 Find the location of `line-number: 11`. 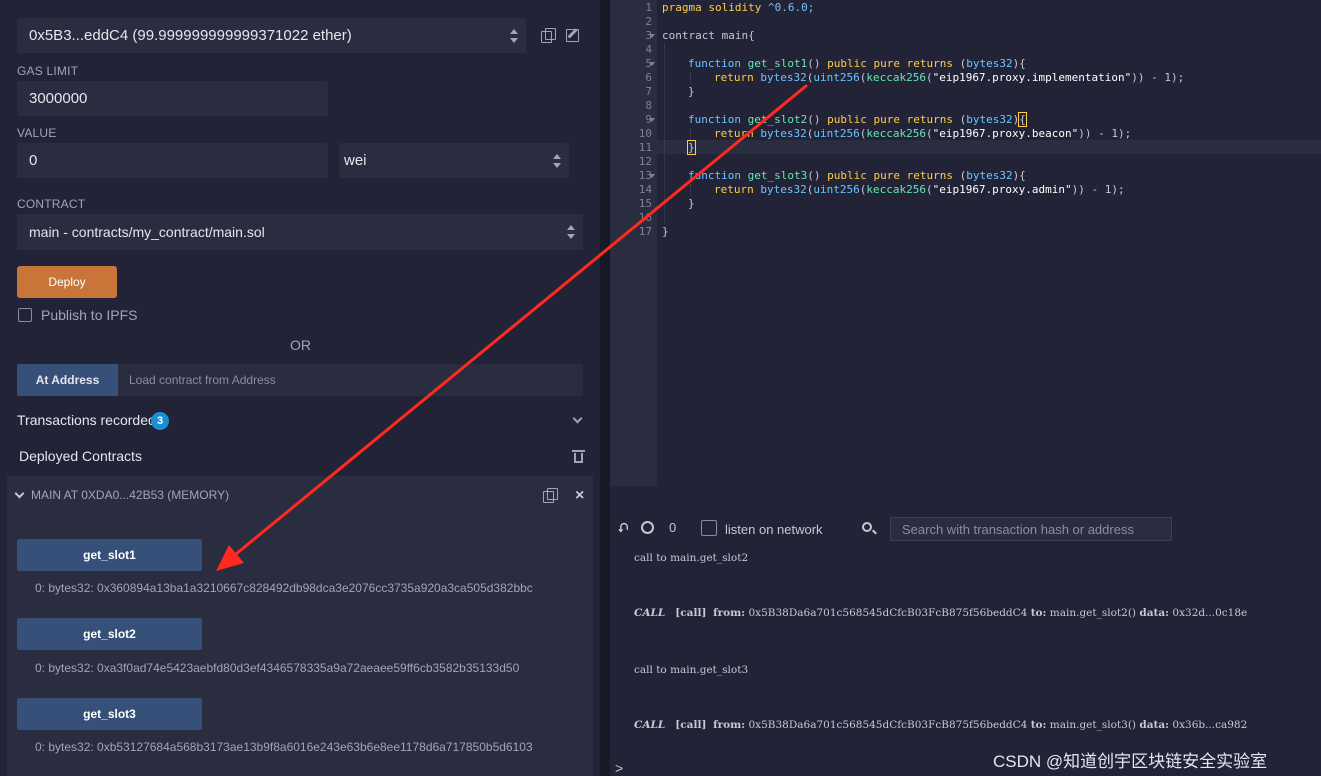

line-number: 11 is located at coordinates (645, 147).